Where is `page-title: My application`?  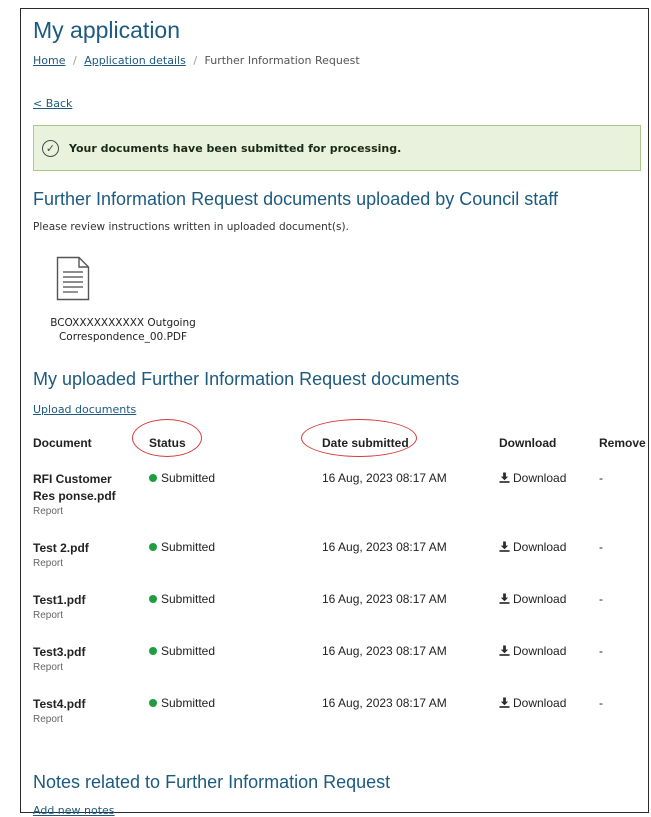 page-title: My application is located at coordinates (107, 30).